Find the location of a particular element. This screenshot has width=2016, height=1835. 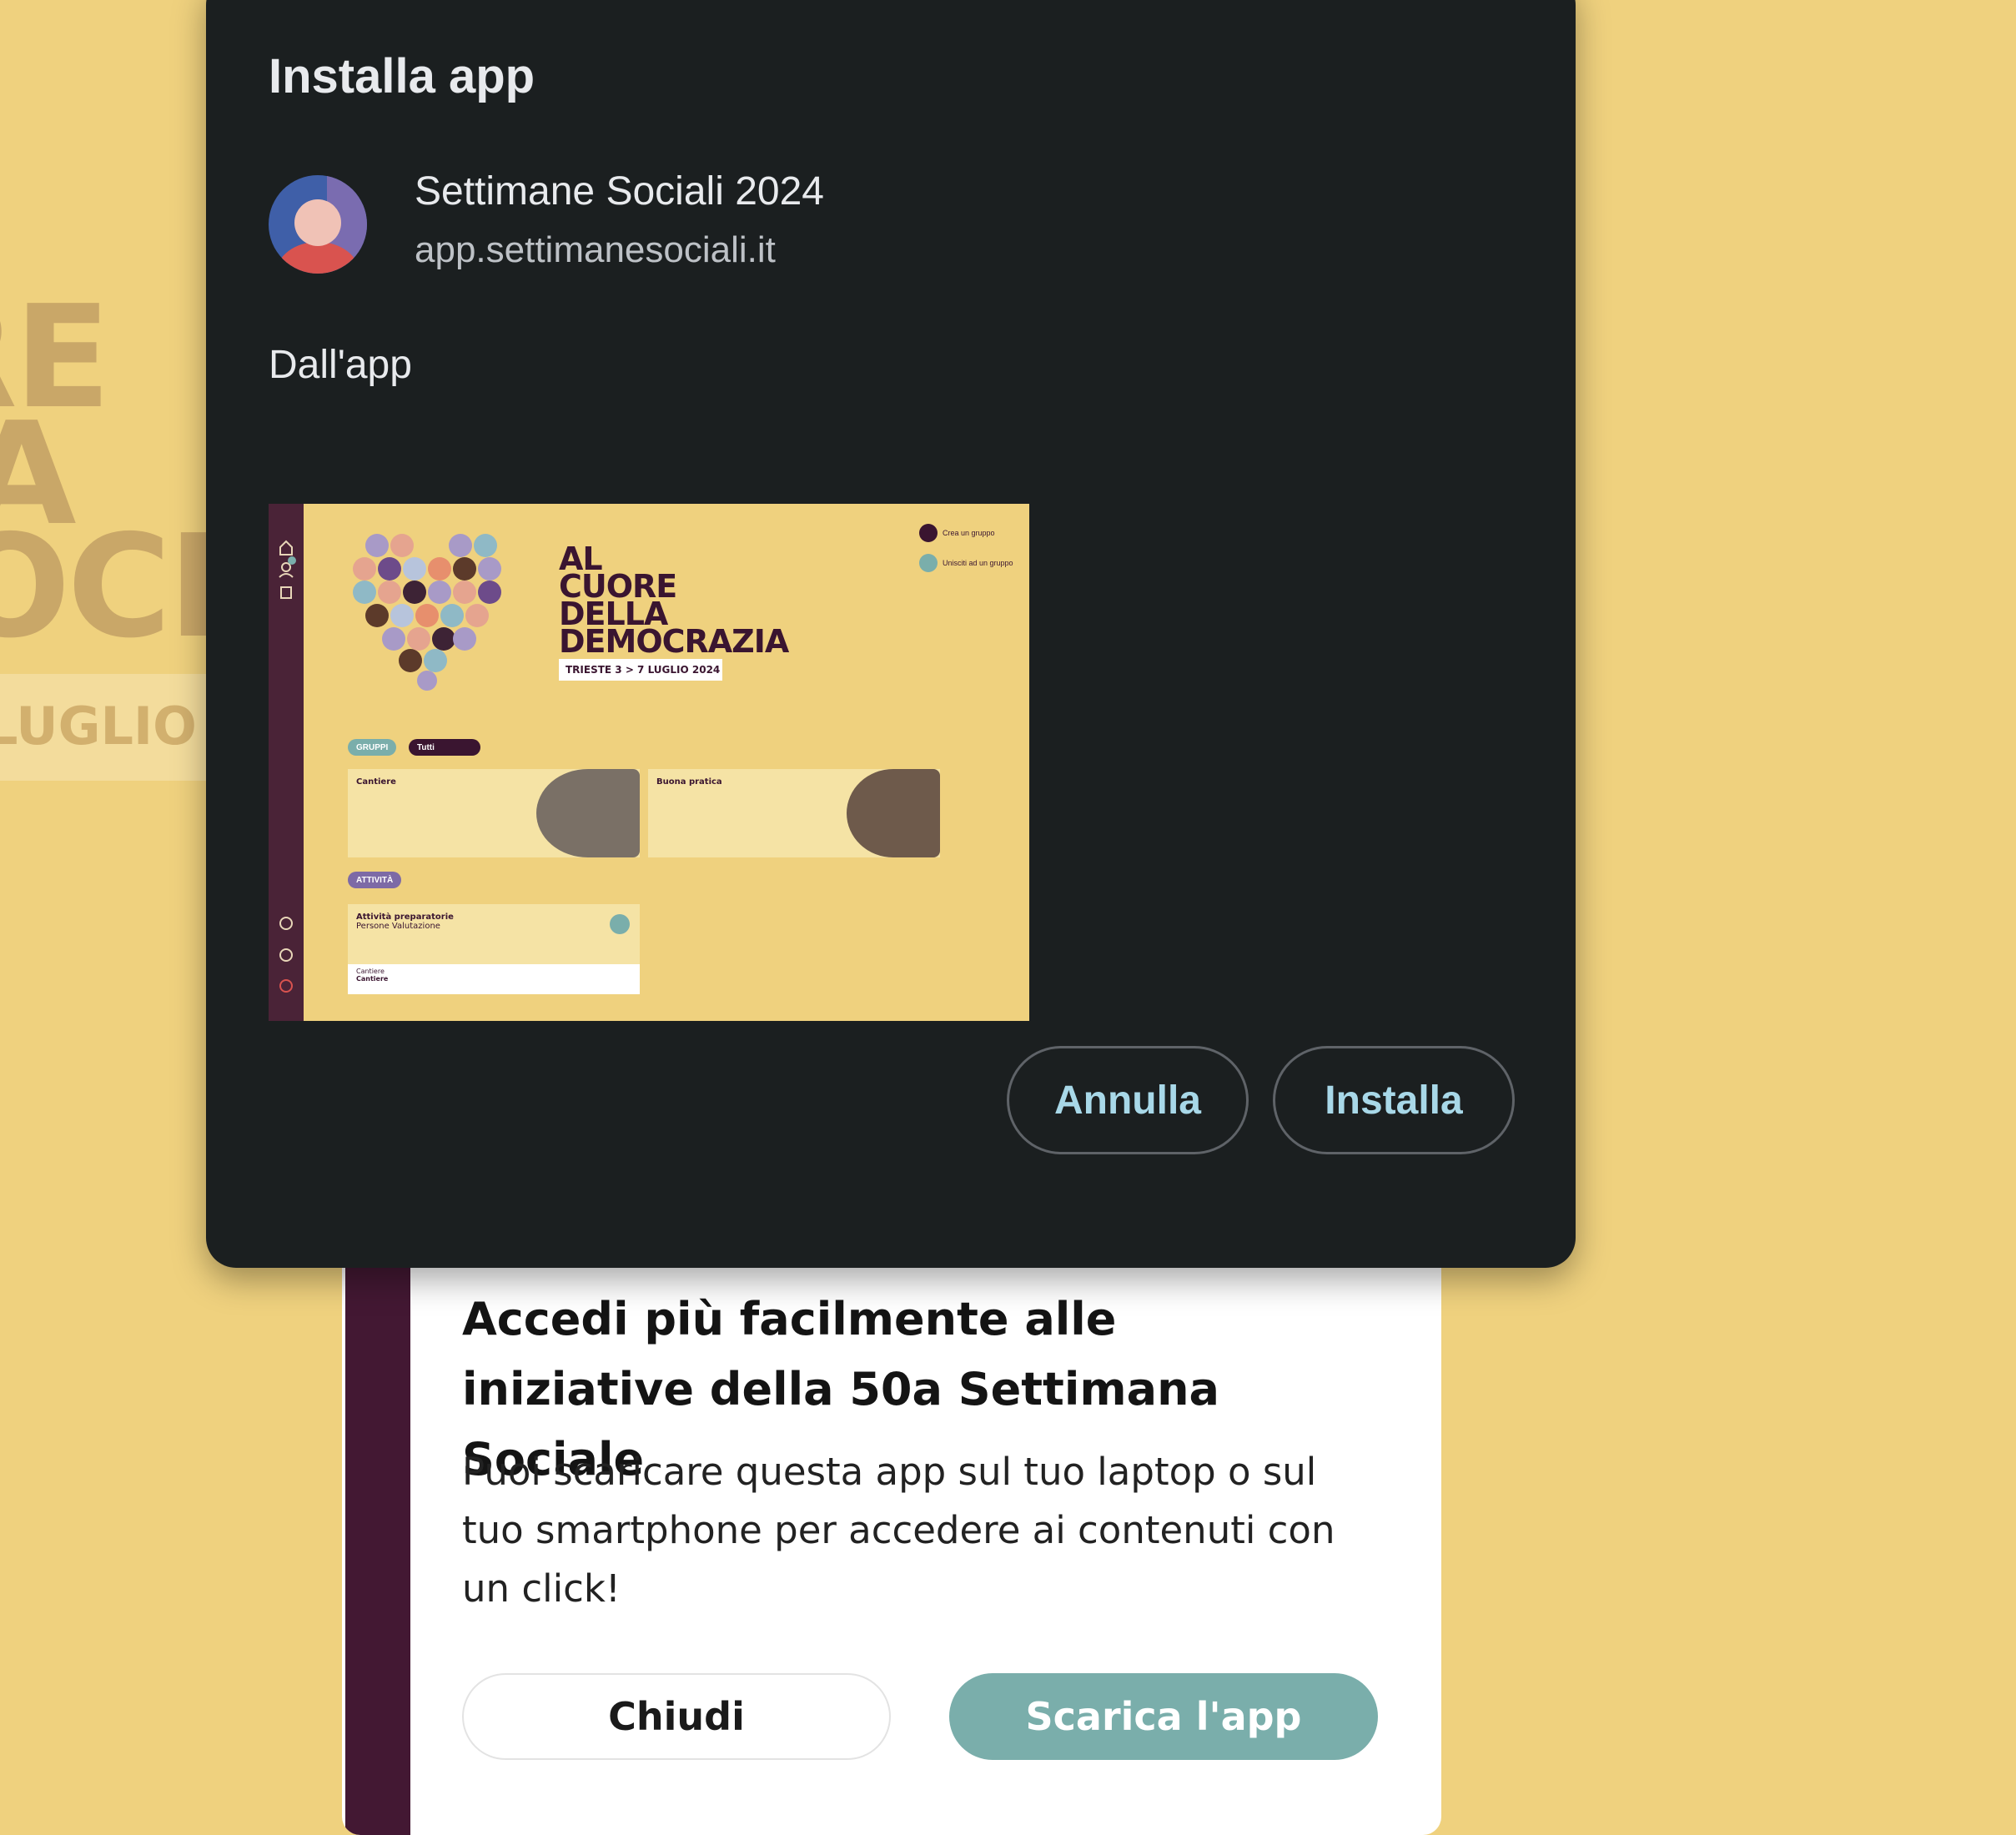

install-button: Installa is located at coordinates (1394, 1100).